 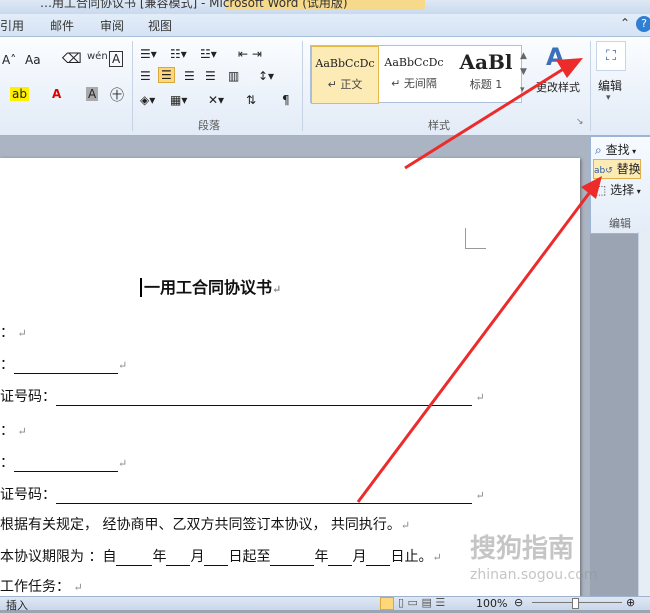 What do you see at coordinates (491, 603) in the screenshot?
I see `zoom-level: 100%` at bounding box center [491, 603].